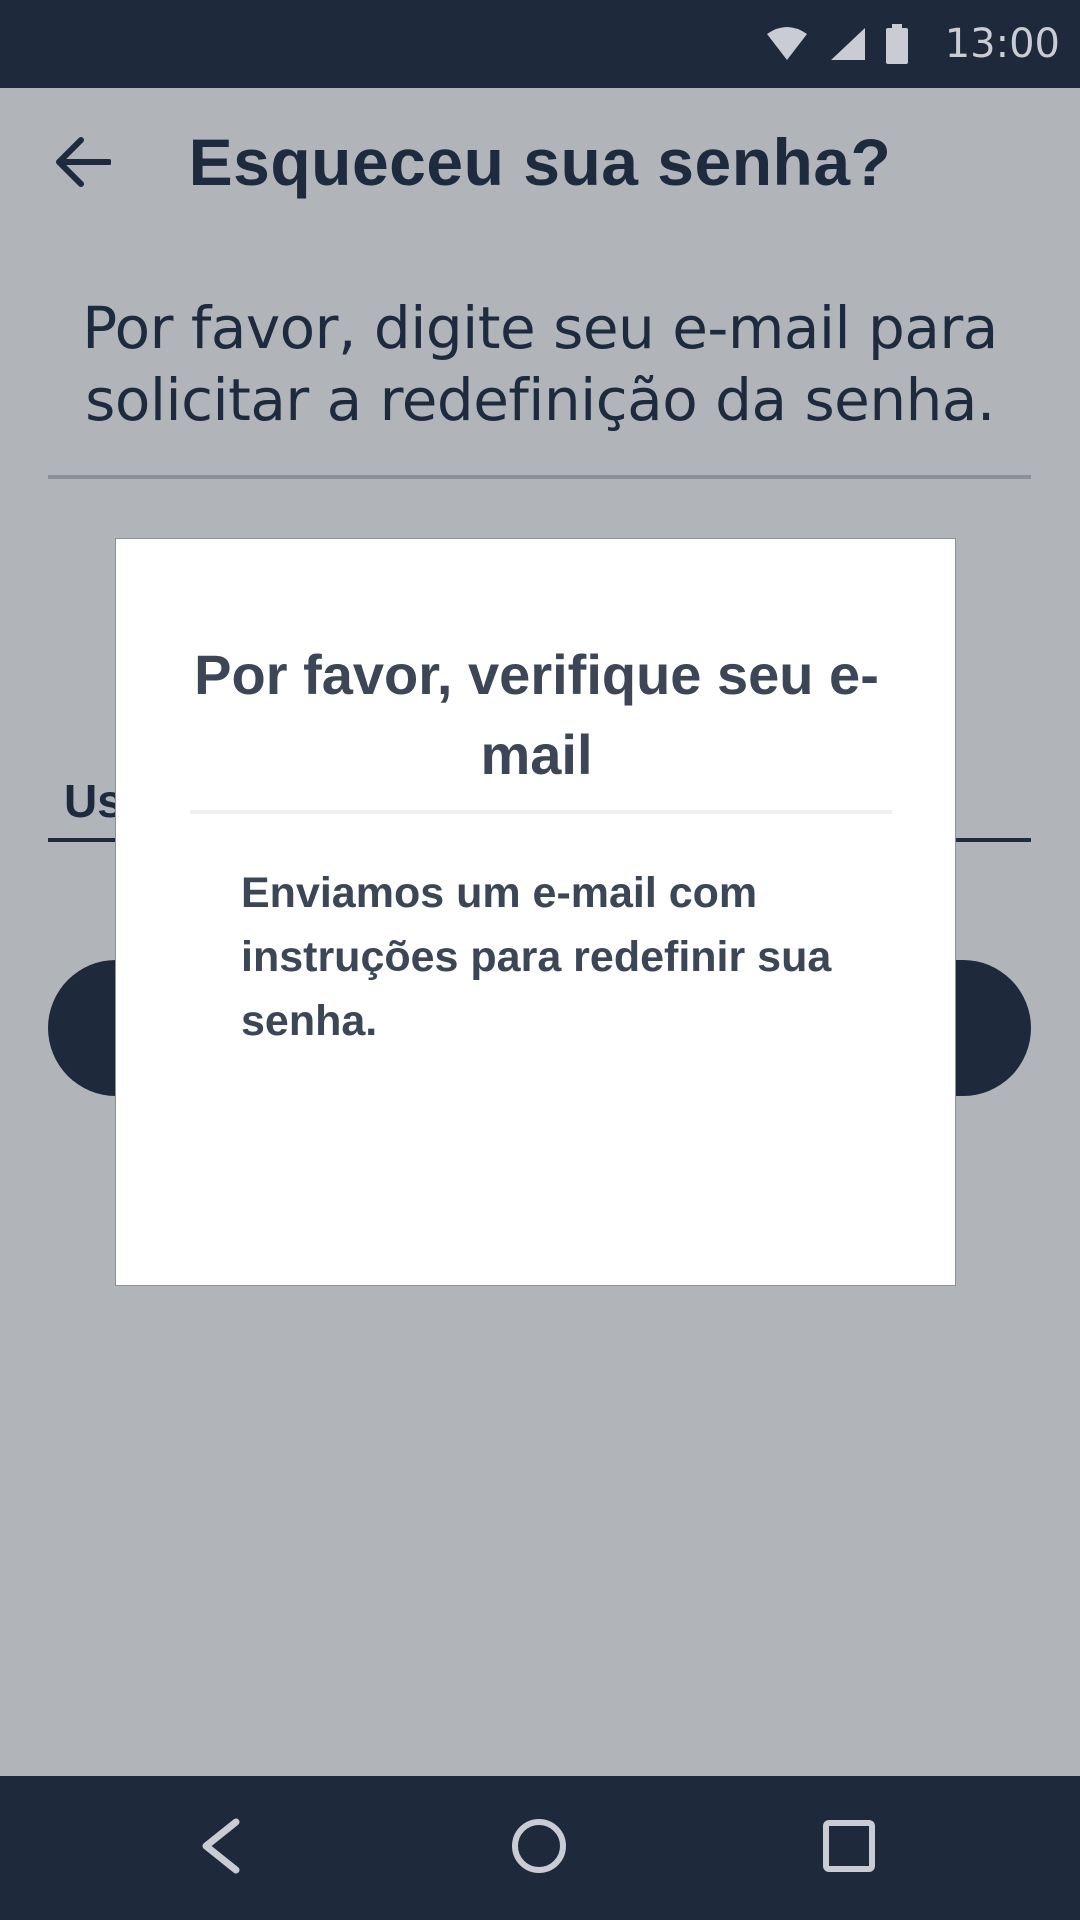  I want to click on nav-home-button, so click(539, 1848).